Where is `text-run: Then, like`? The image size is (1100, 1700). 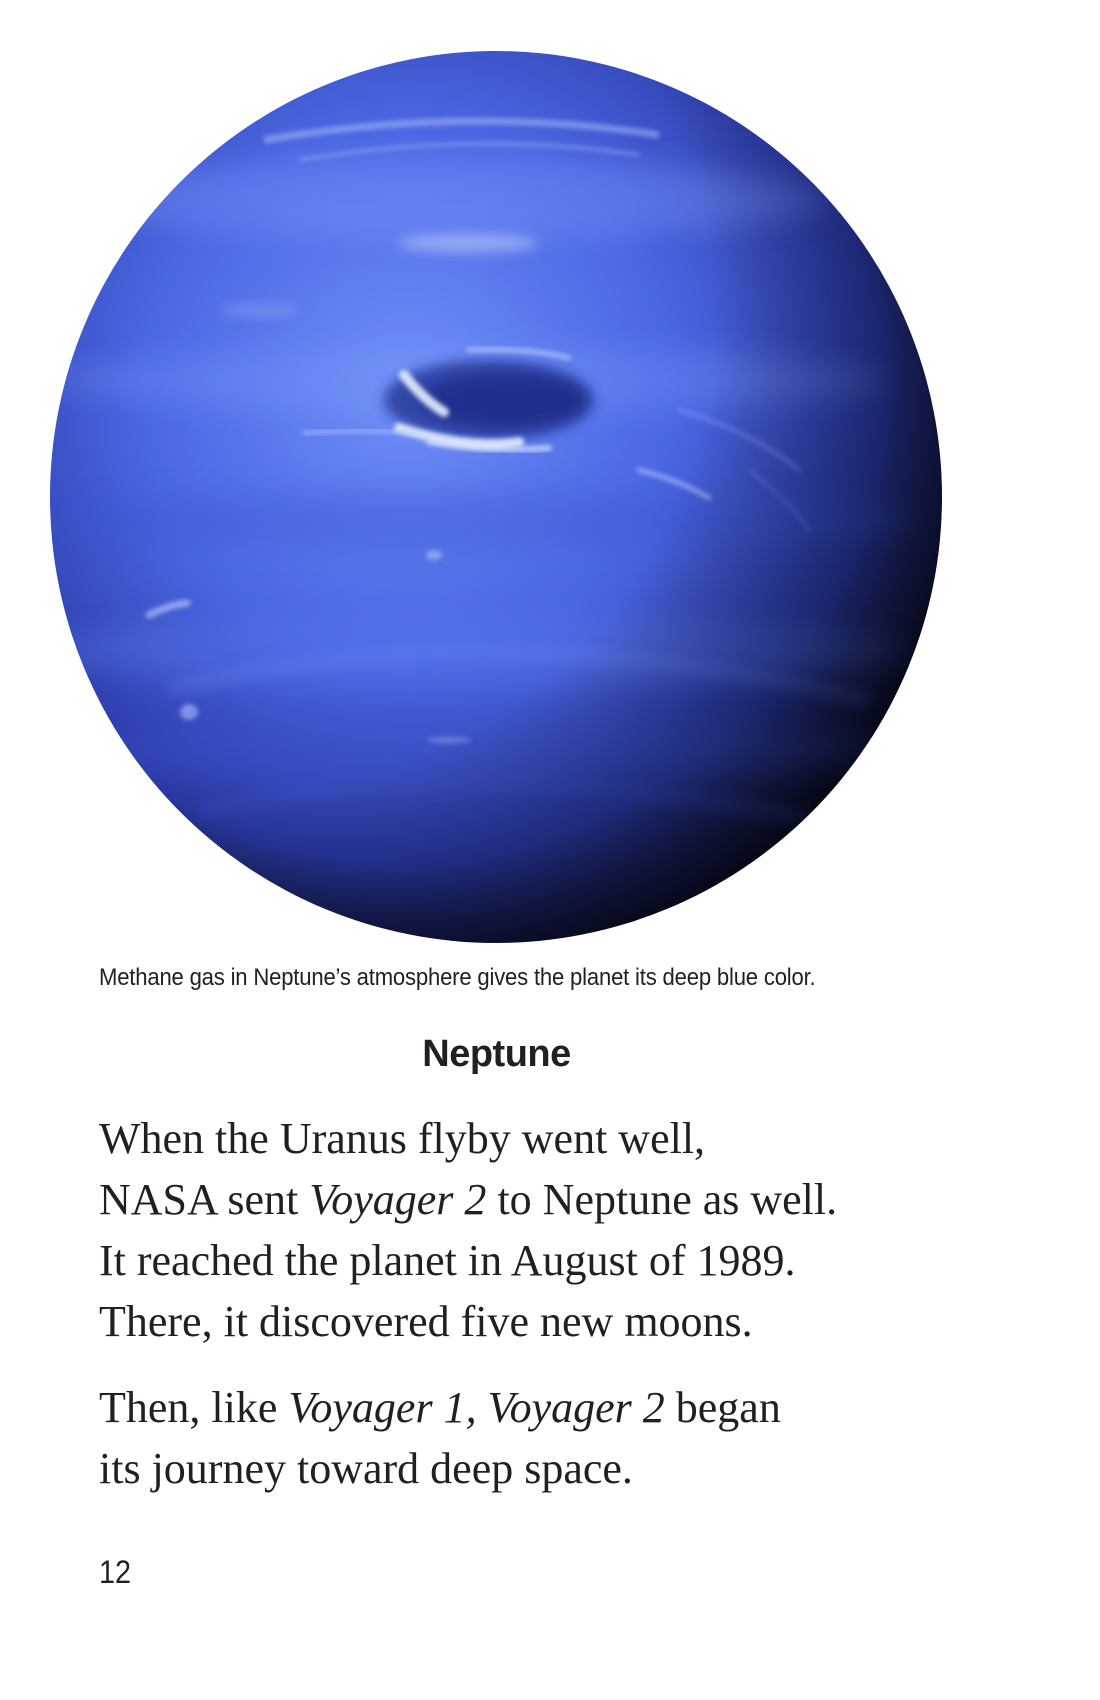
text-run: Then, like is located at coordinates (194, 1407).